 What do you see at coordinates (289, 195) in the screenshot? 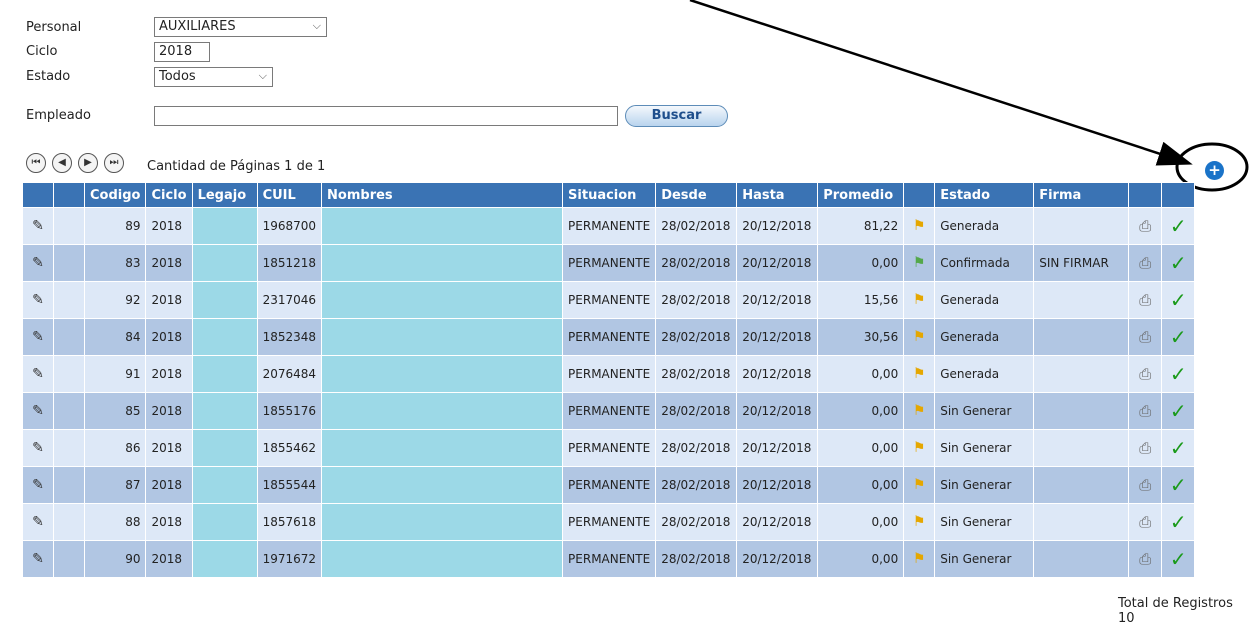
I see `header-cuil: CUIL` at bounding box center [289, 195].